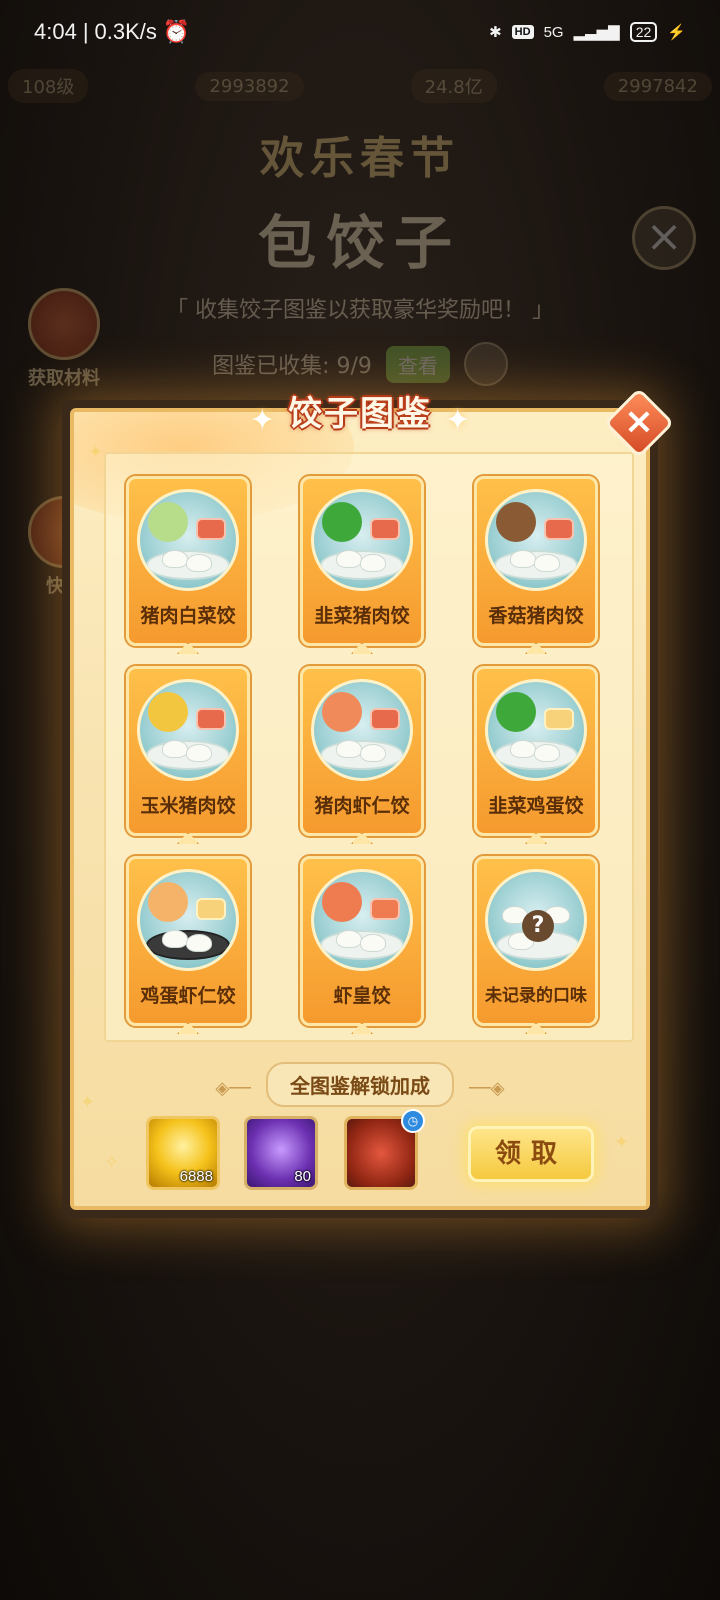 This screenshot has height=1600, width=720. I want to click on unknown-flavor-dumpling-image: ?, so click(536, 920).